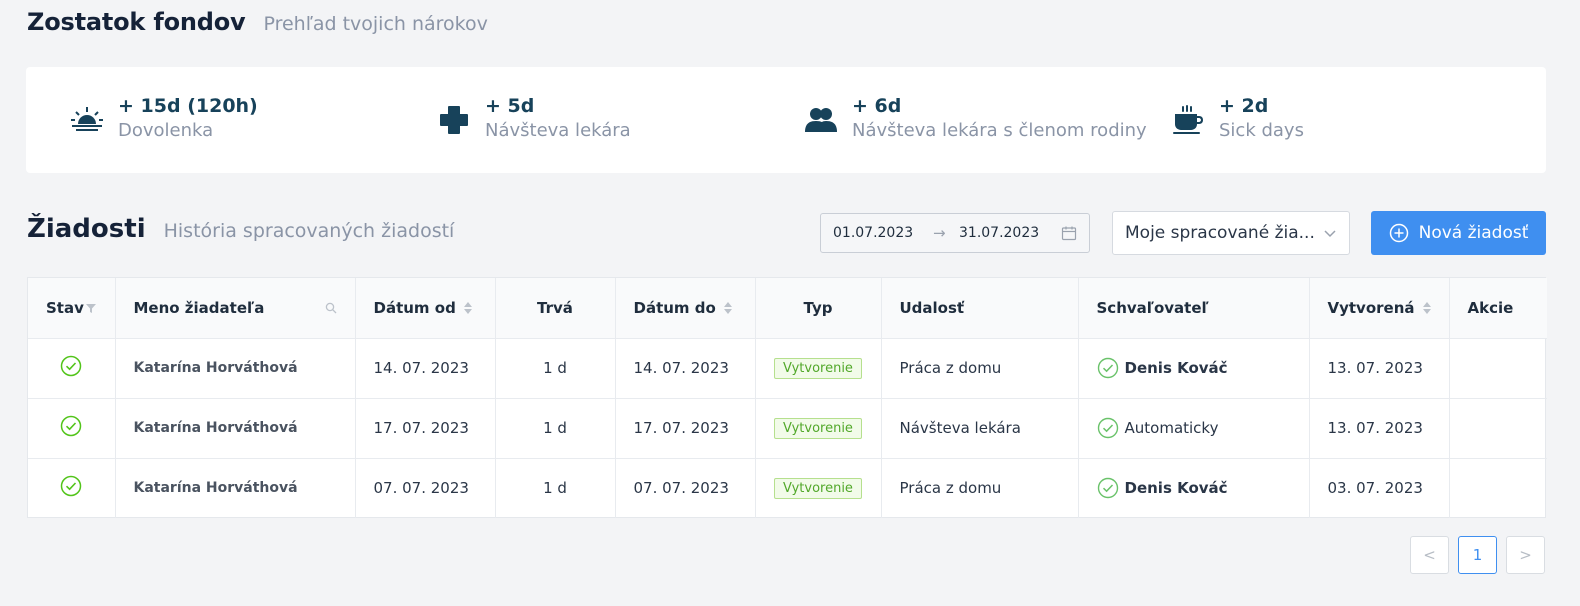 The image size is (1580, 606). I want to click on date-from-input: 01.07.2023, so click(883, 233).